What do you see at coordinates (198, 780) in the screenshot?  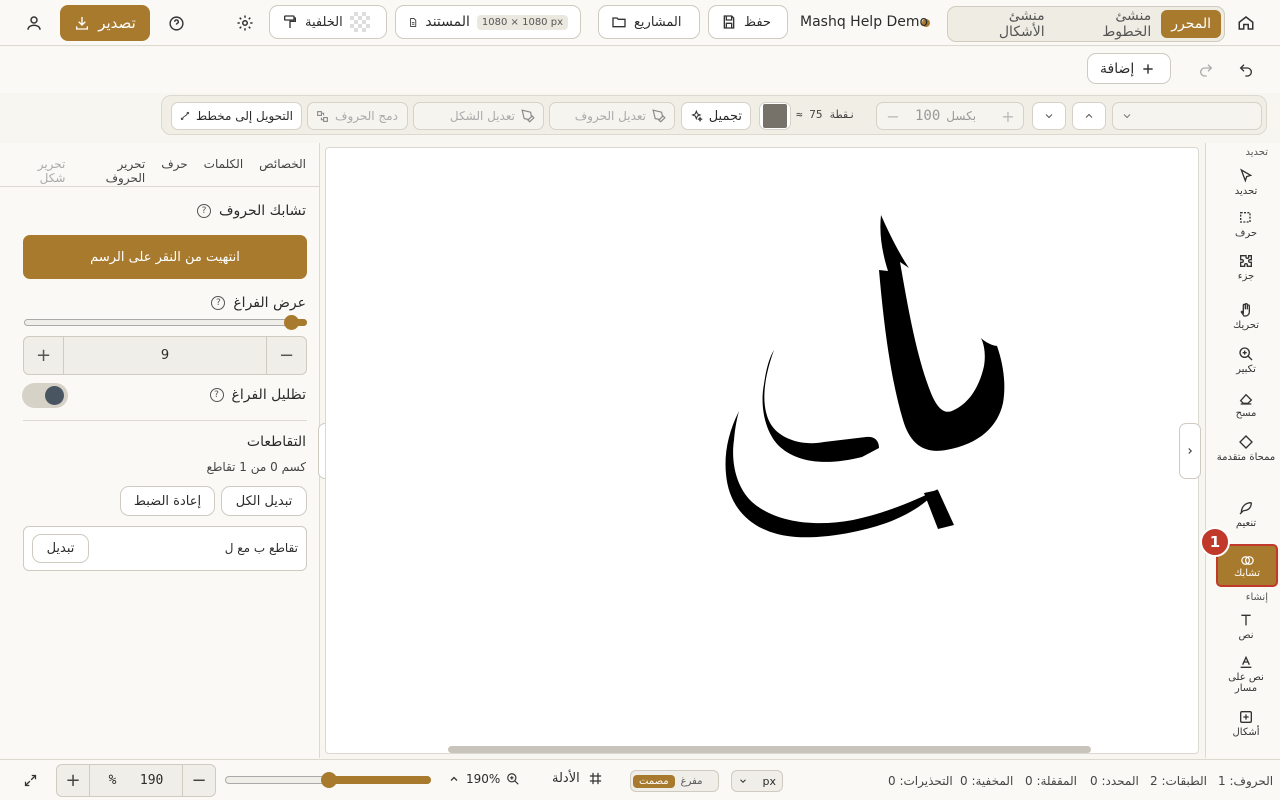 I see `zoom-out-button: −` at bounding box center [198, 780].